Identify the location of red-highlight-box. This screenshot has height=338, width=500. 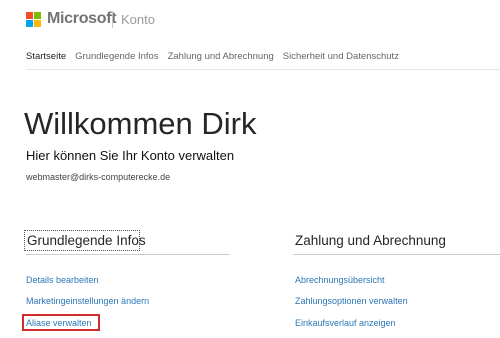
(61, 322).